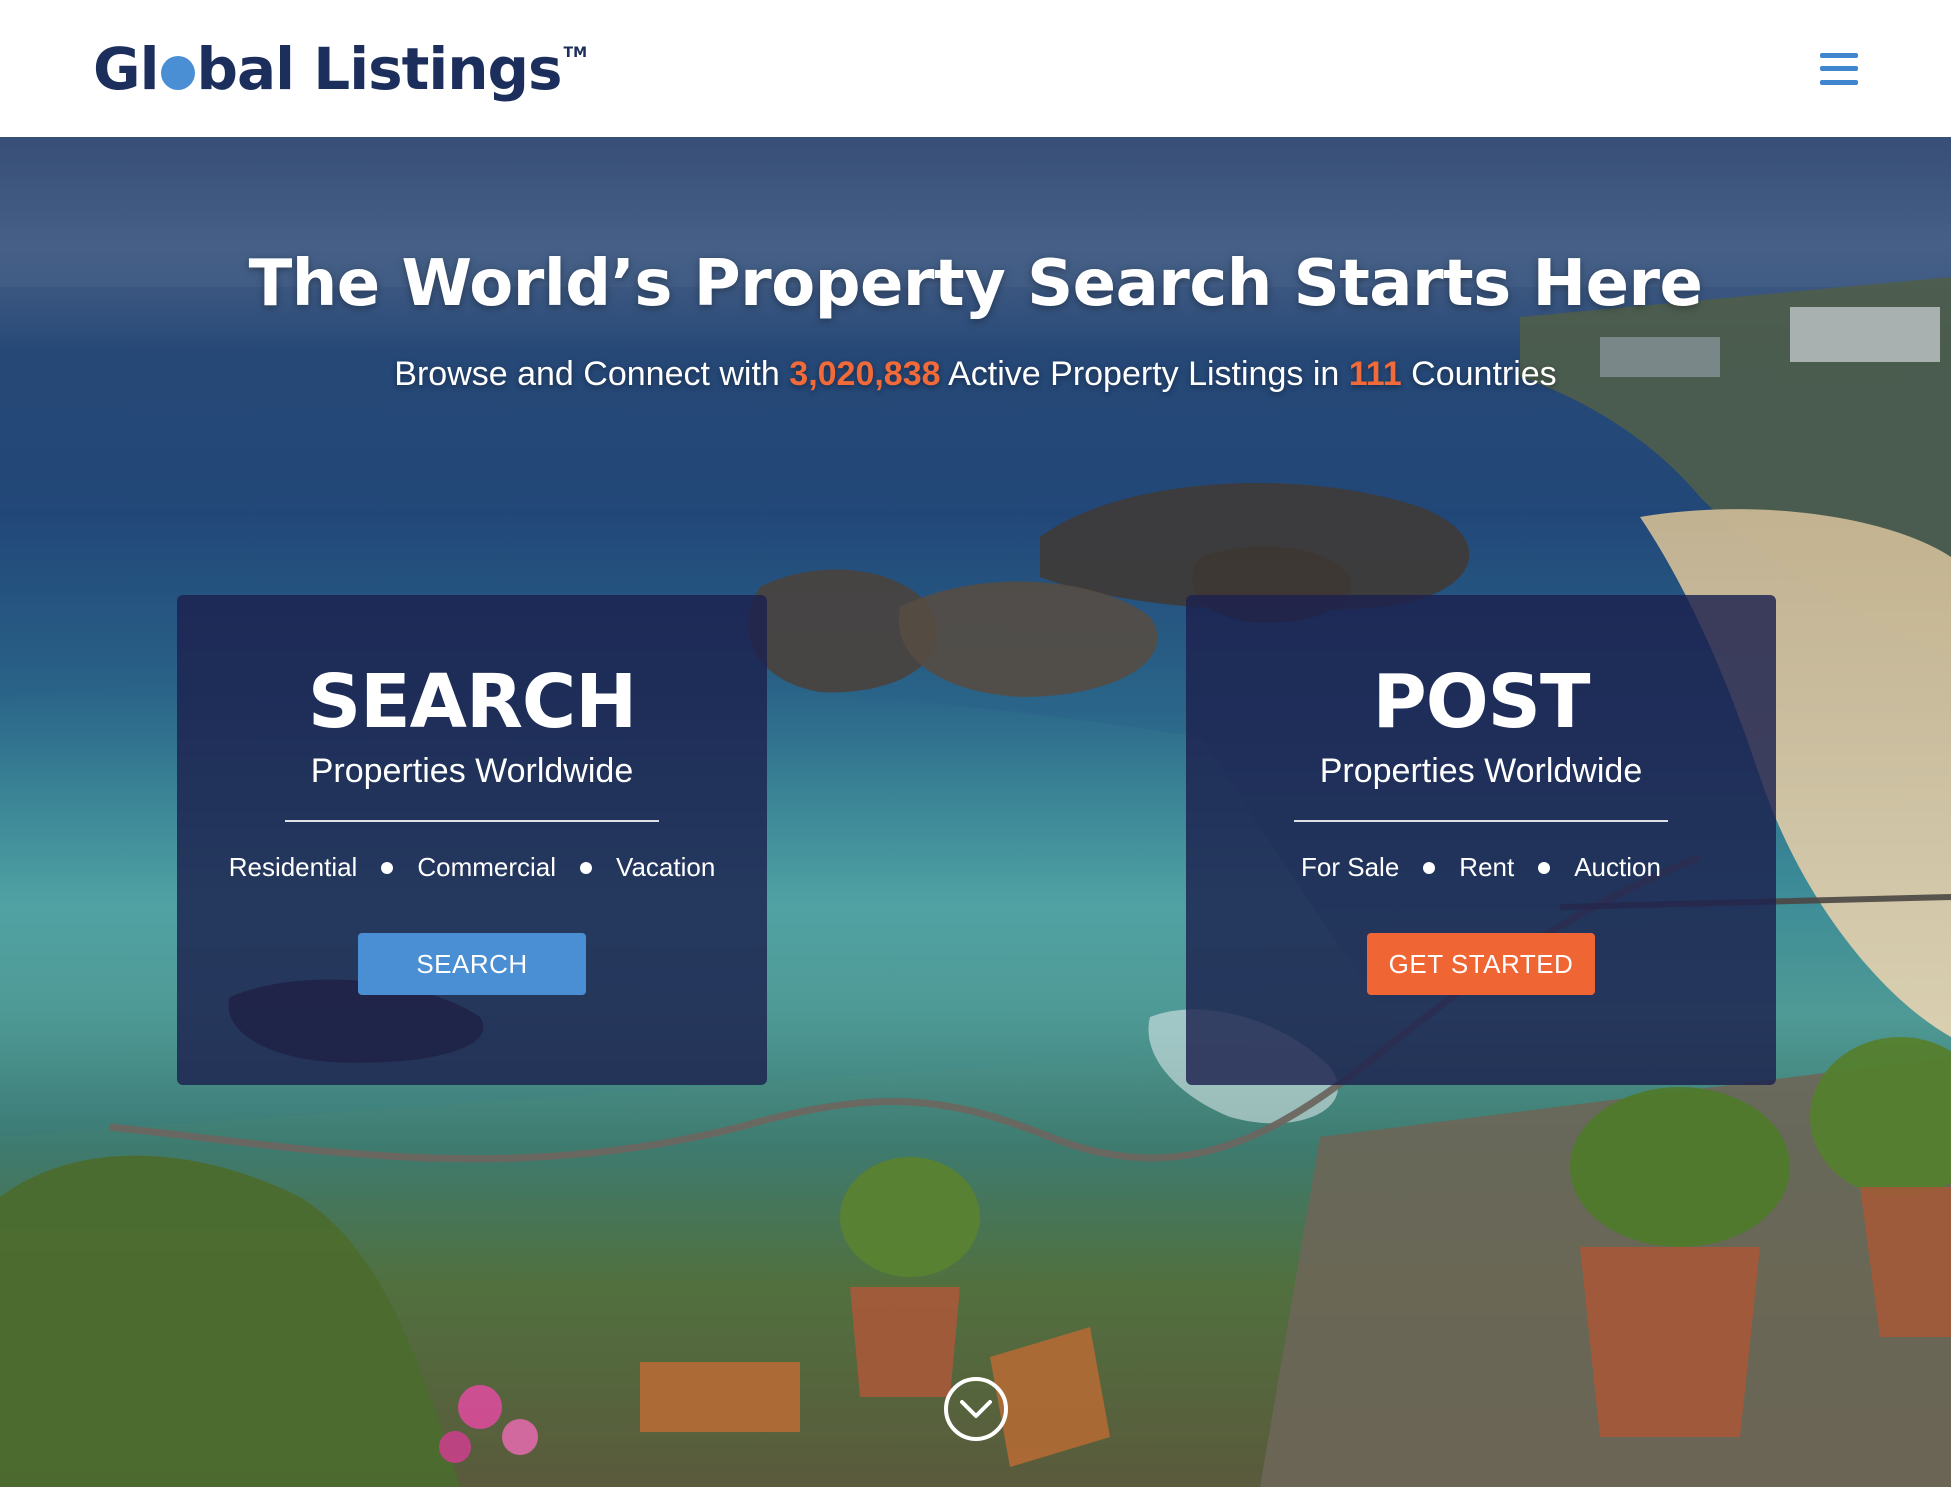  I want to click on global-listings-logo: Gl bal Listings TM, so click(340, 69).